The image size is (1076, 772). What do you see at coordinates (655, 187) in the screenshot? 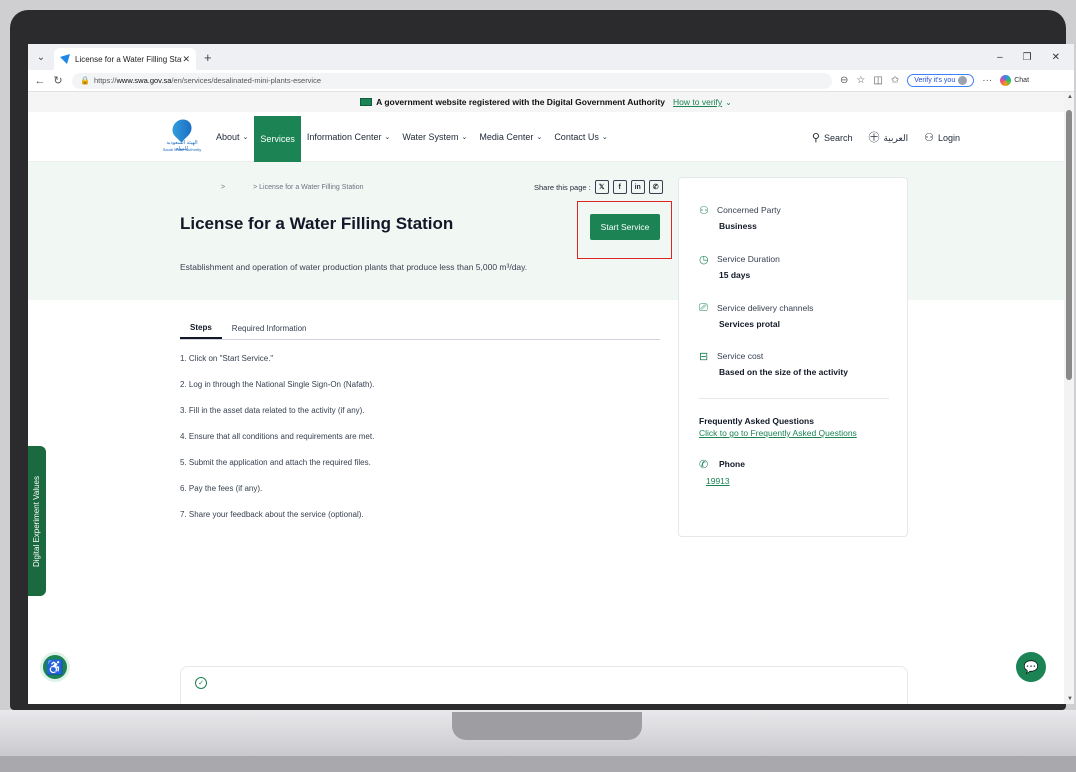
I see `whatsapp-share-icon: ✆` at bounding box center [655, 187].